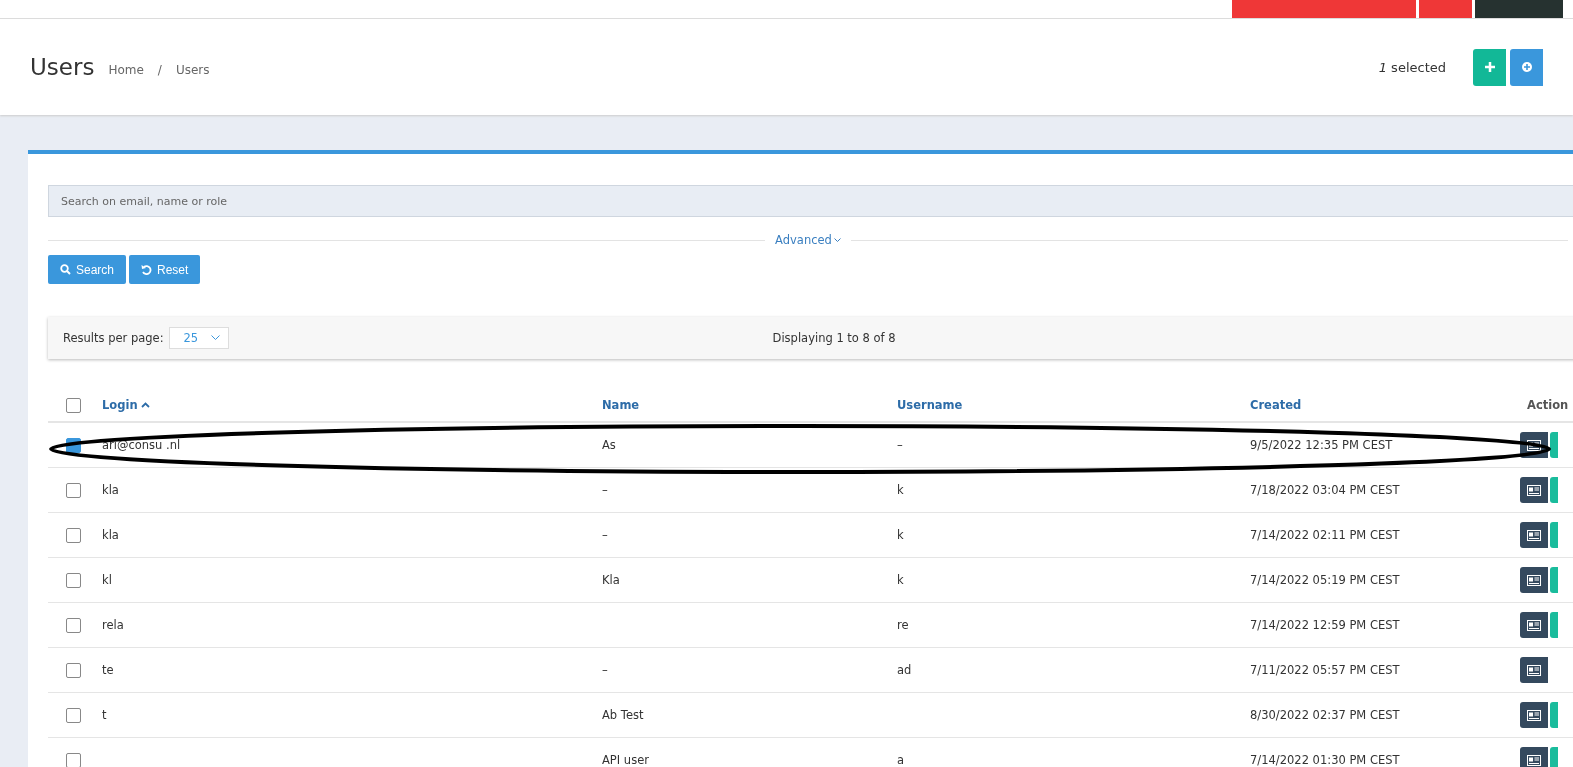 The width and height of the screenshot is (1573, 767). Describe the element at coordinates (107, 580) in the screenshot. I see `login-cell-text: kl` at that location.